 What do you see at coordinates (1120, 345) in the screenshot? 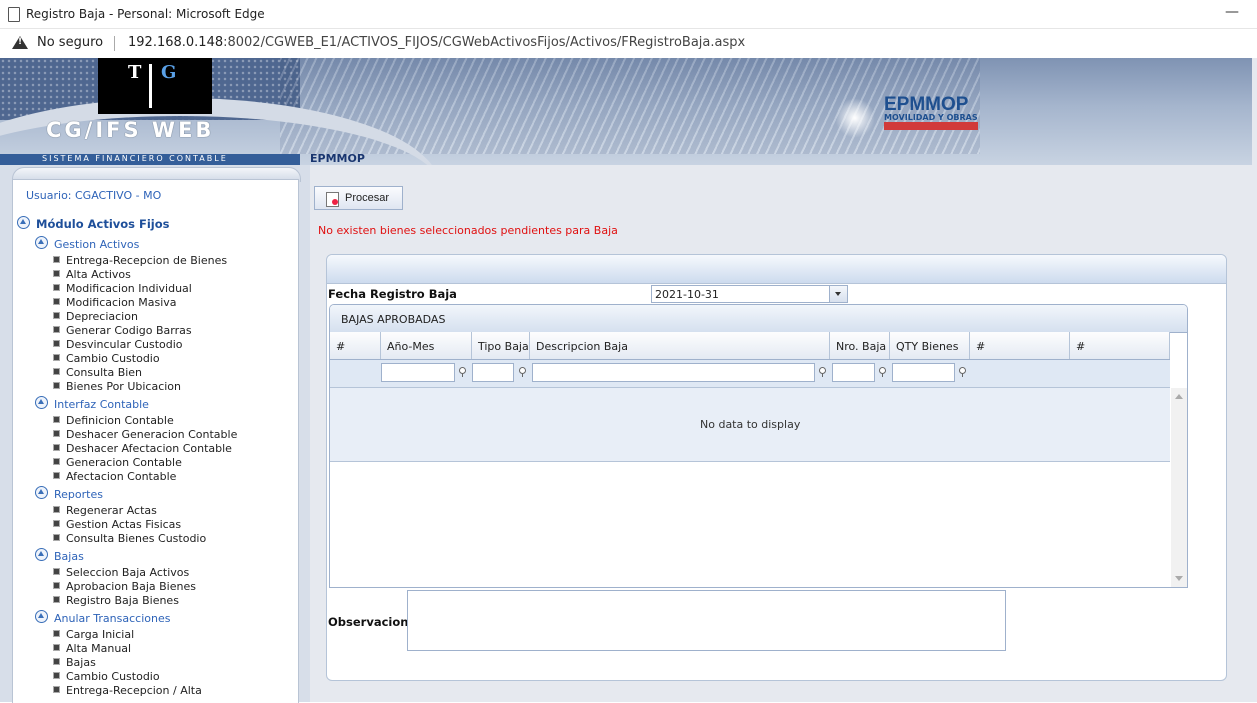
I see `col-header-extra-2: #` at bounding box center [1120, 345].